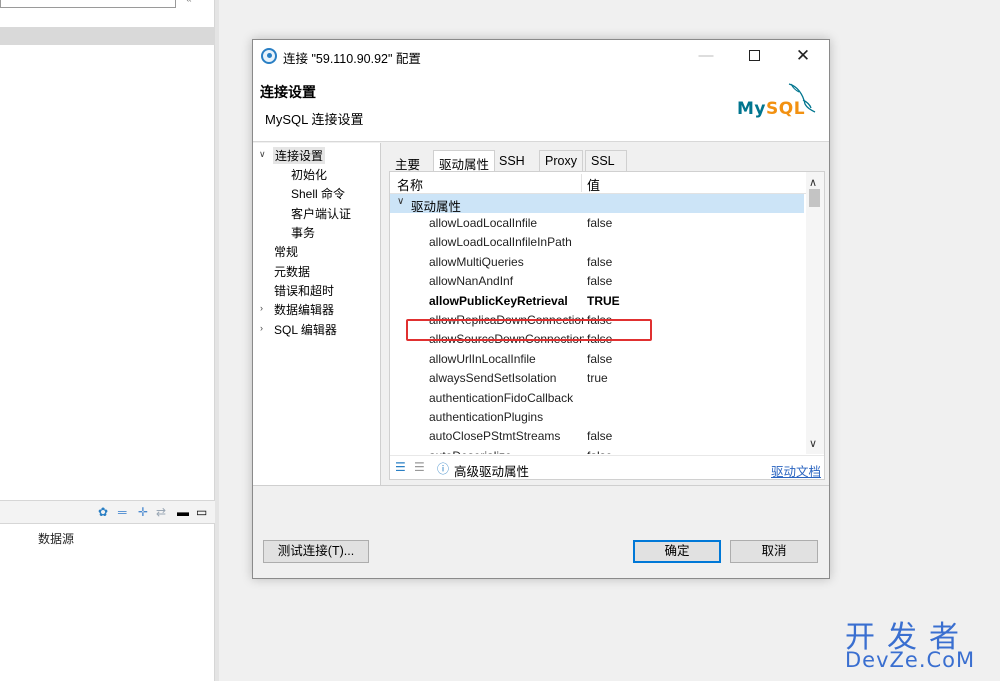  I want to click on collapse-all-icon: ☰, so click(419, 467).